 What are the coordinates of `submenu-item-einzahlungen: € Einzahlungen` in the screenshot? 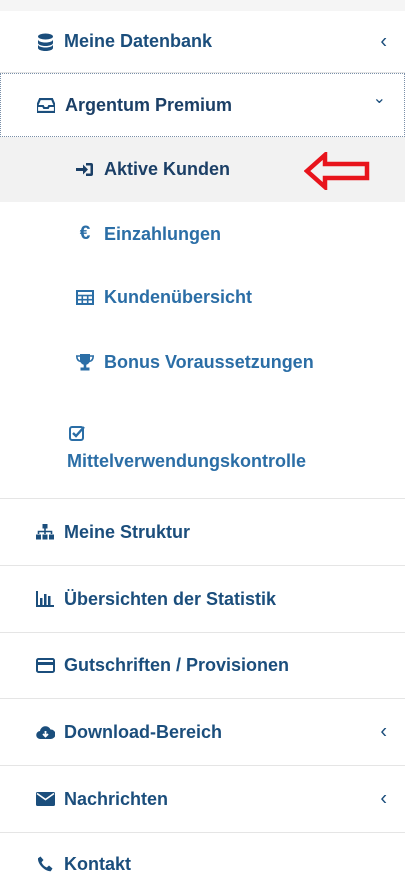 It's located at (202, 234).